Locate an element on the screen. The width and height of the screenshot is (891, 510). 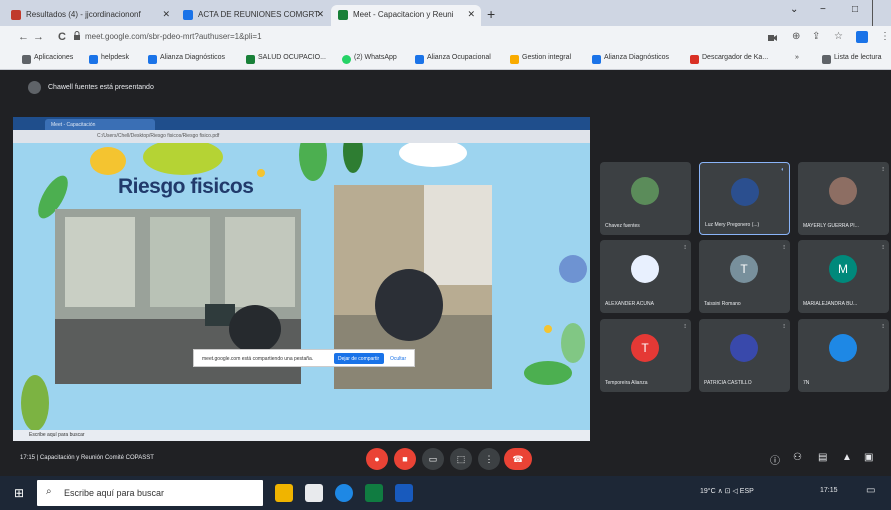
bookmark-item: (2) WhatsApp is located at coordinates (369, 59).